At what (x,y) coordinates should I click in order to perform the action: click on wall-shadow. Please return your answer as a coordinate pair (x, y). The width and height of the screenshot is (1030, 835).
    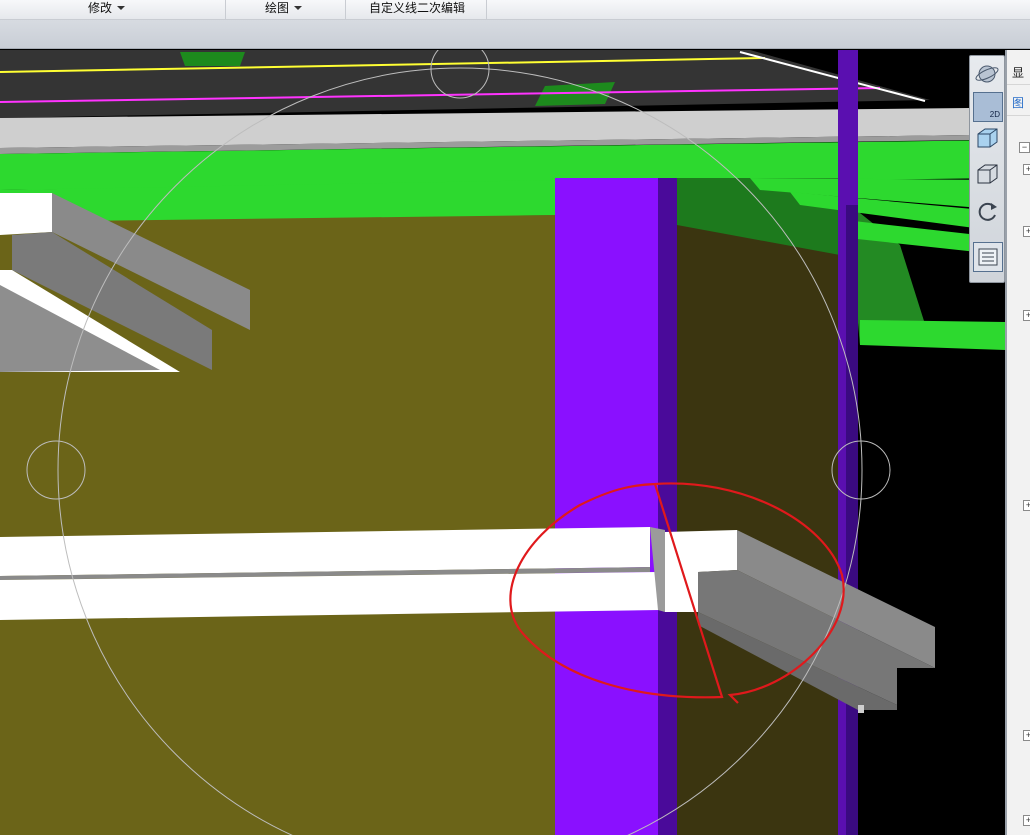
    Looking at the image, I should click on (758, 506).